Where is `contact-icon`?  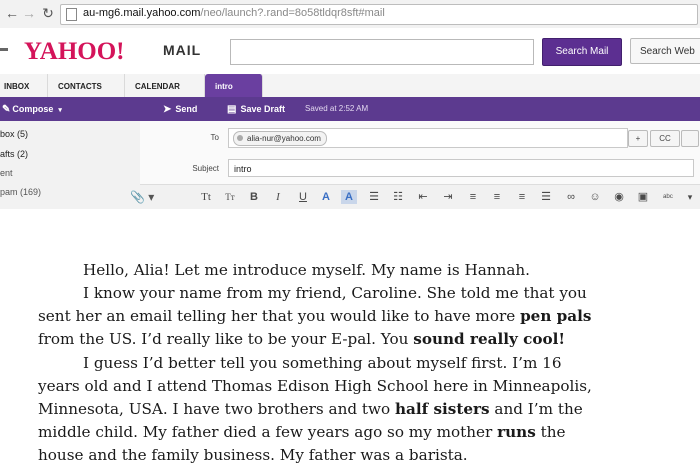 contact-icon is located at coordinates (240, 138).